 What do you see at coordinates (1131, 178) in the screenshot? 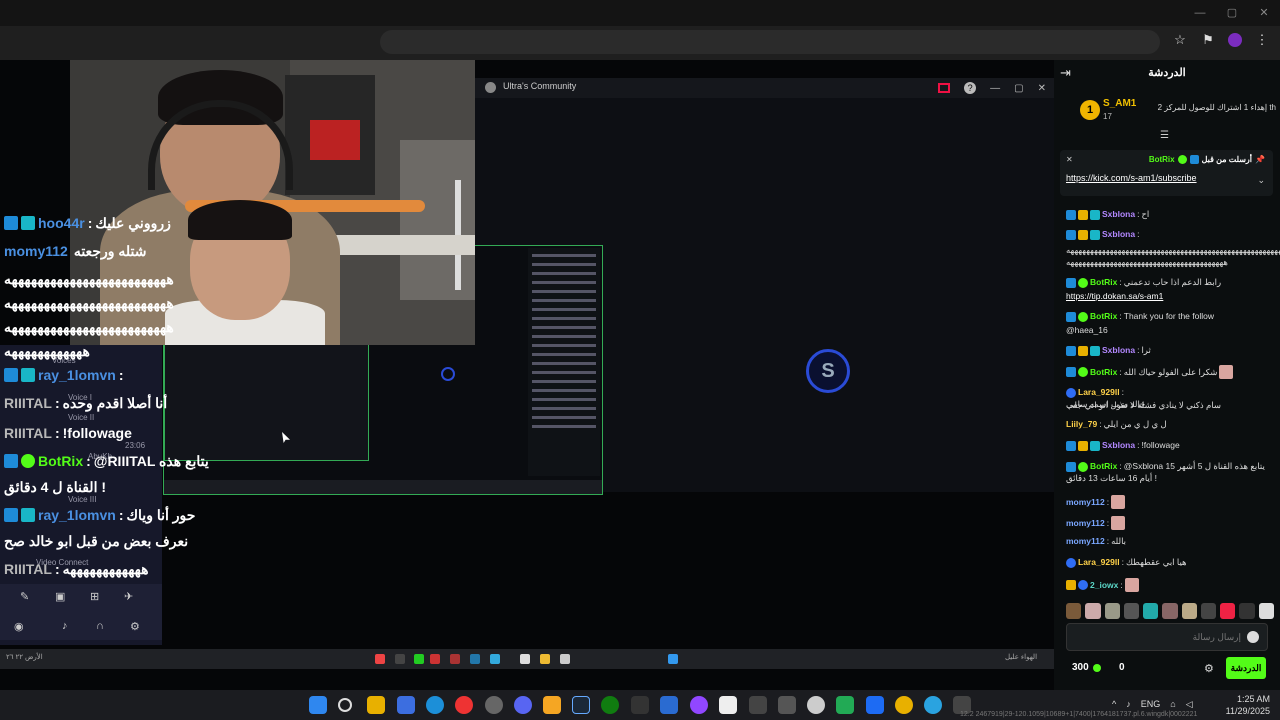
I see `pinned-link: https://kick.com/s-am1/subscribe` at bounding box center [1131, 178].